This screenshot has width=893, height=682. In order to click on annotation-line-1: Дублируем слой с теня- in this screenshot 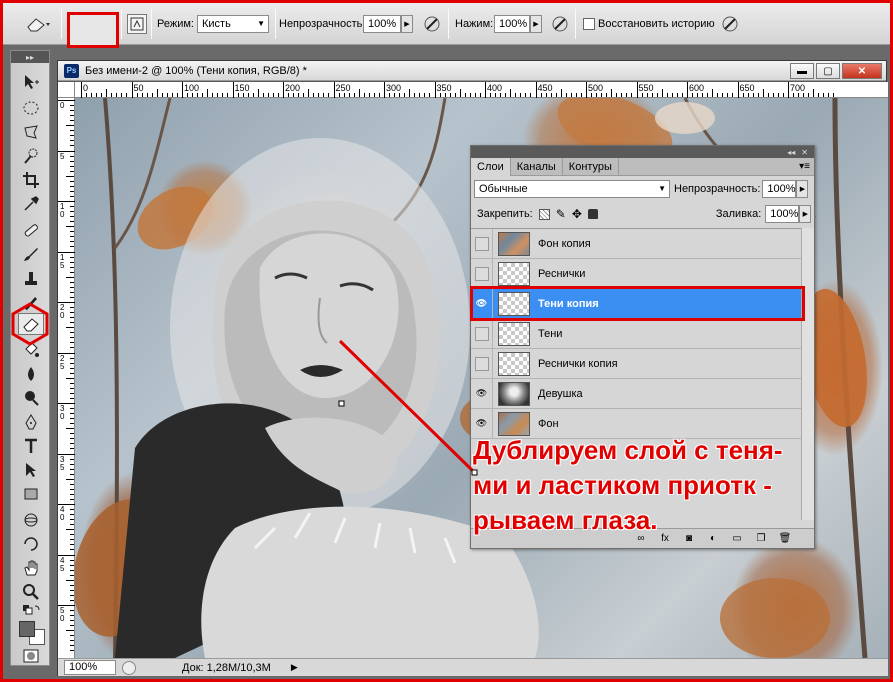, I will do `click(628, 450)`.